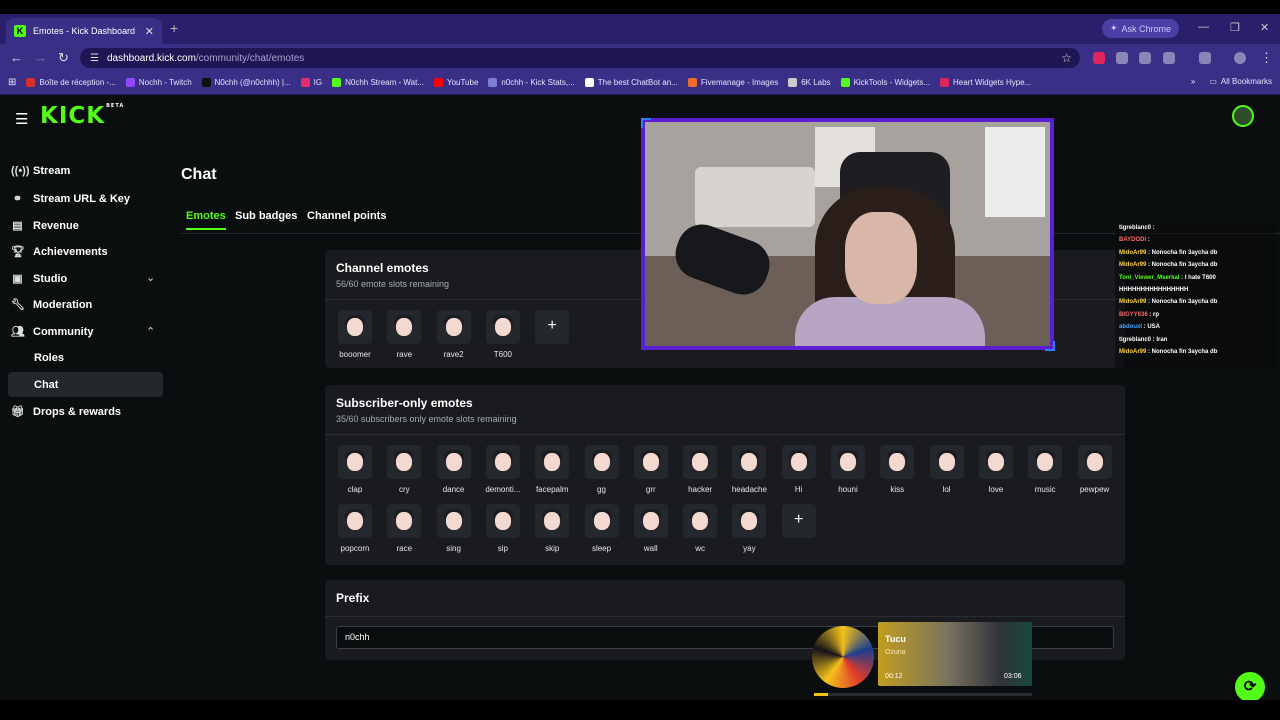 The width and height of the screenshot is (1280, 720). What do you see at coordinates (59, 252) in the screenshot?
I see `sidebar-item-achievements: 🏆︎ Achievements` at bounding box center [59, 252].